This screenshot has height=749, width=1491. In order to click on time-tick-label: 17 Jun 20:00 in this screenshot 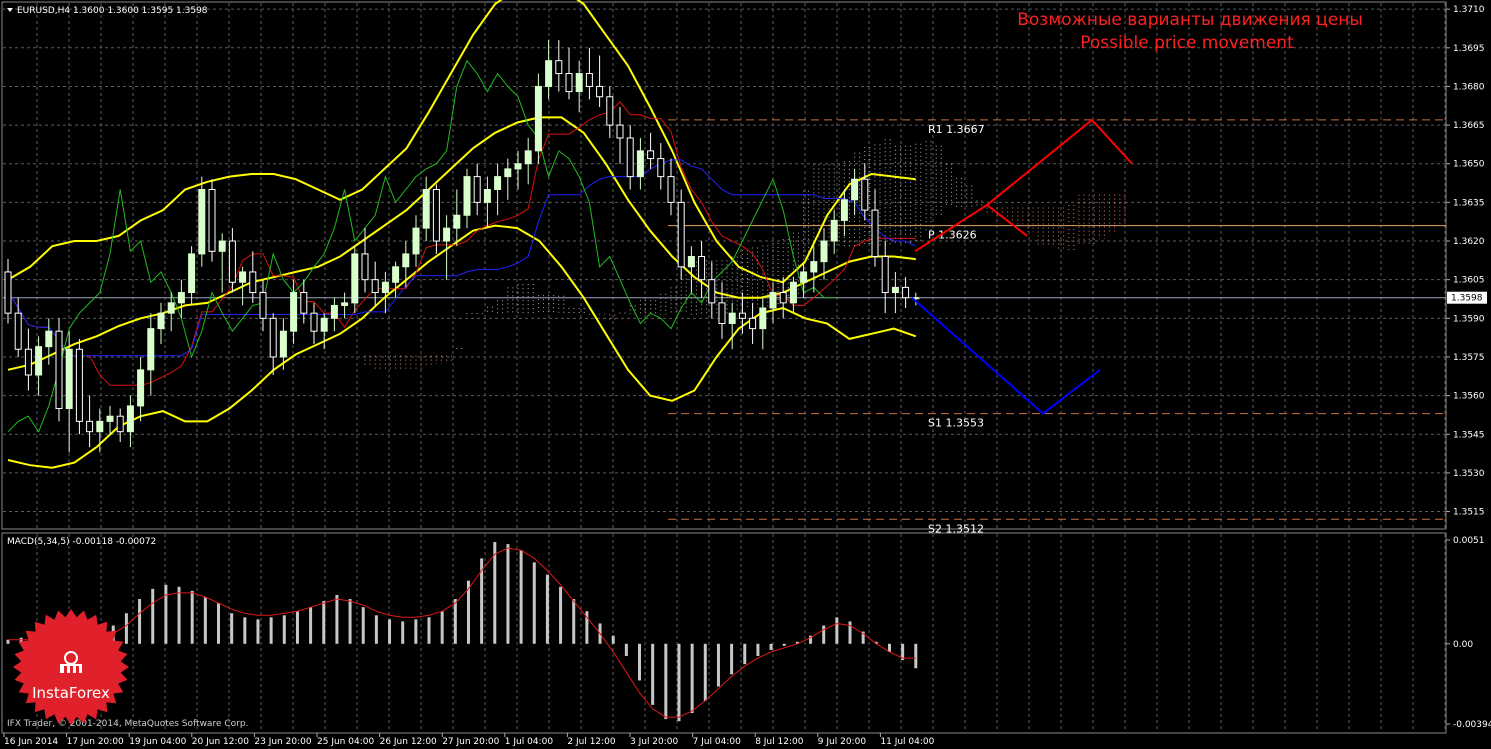, I will do `click(95, 742)`.